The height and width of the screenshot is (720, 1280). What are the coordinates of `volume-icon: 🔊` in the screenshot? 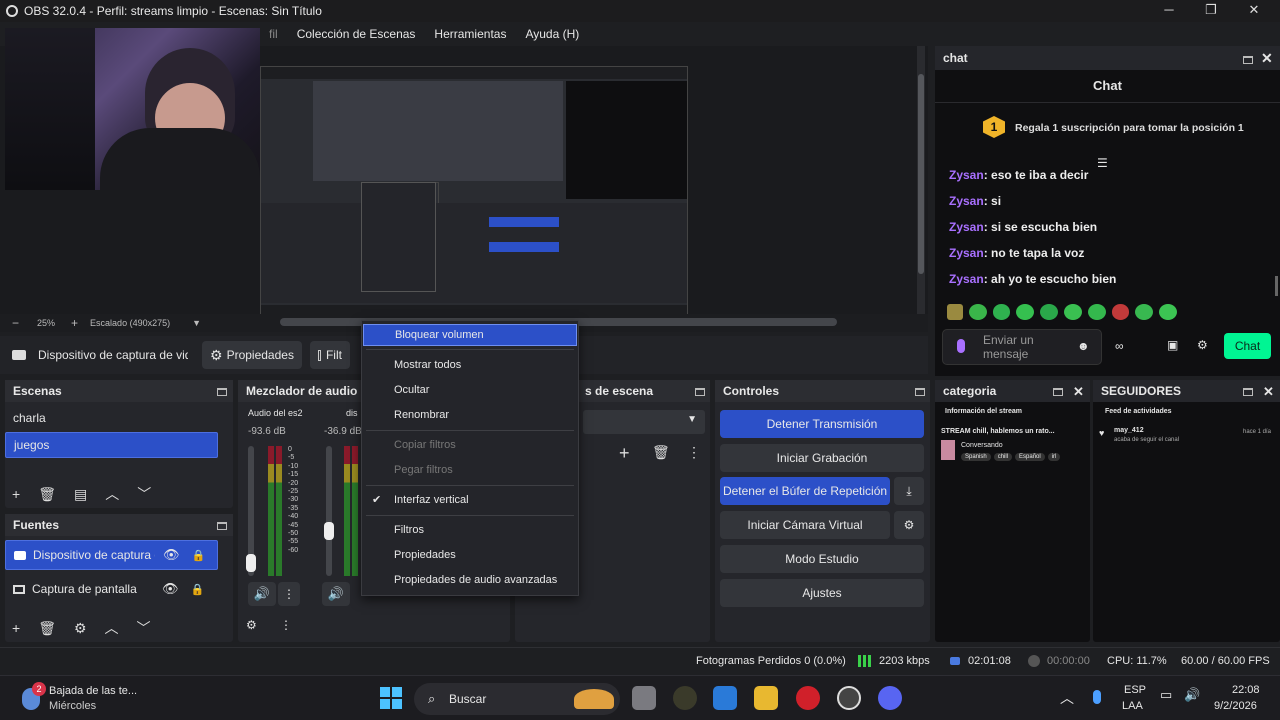 It's located at (1192, 695).